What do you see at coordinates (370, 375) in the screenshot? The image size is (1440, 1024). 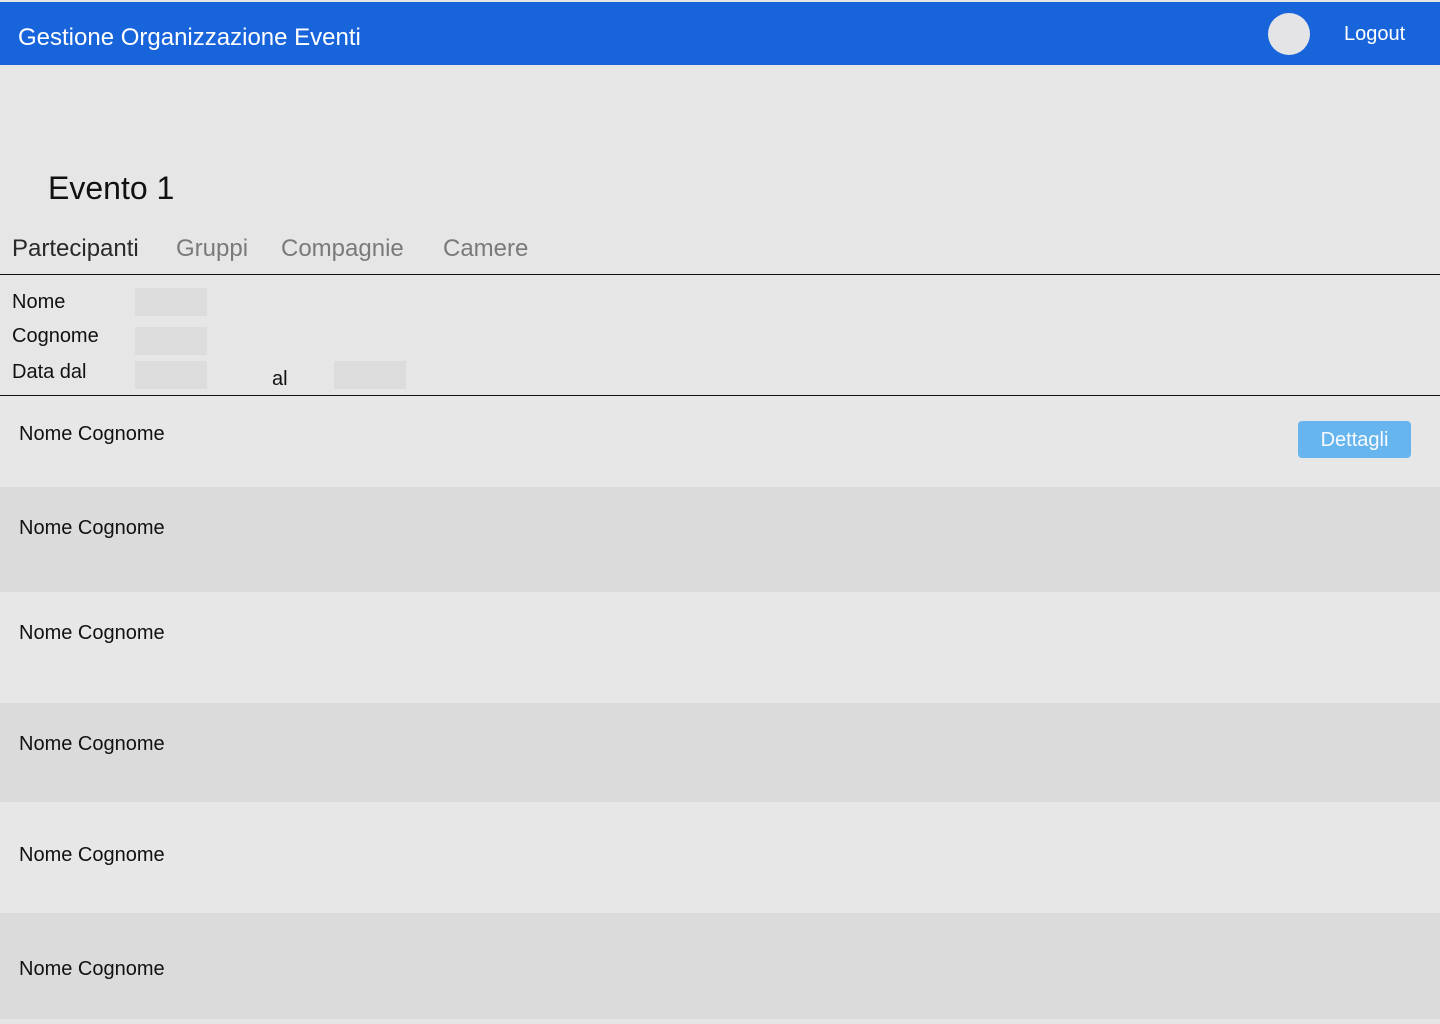 I see `date-to-input` at bounding box center [370, 375].